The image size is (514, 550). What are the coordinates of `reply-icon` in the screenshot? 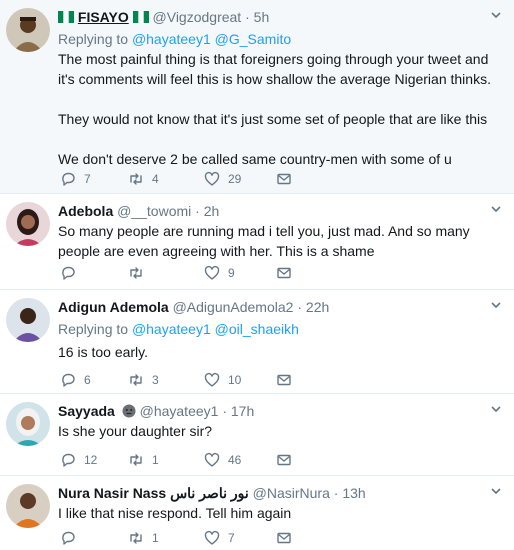 It's located at (68, 538).